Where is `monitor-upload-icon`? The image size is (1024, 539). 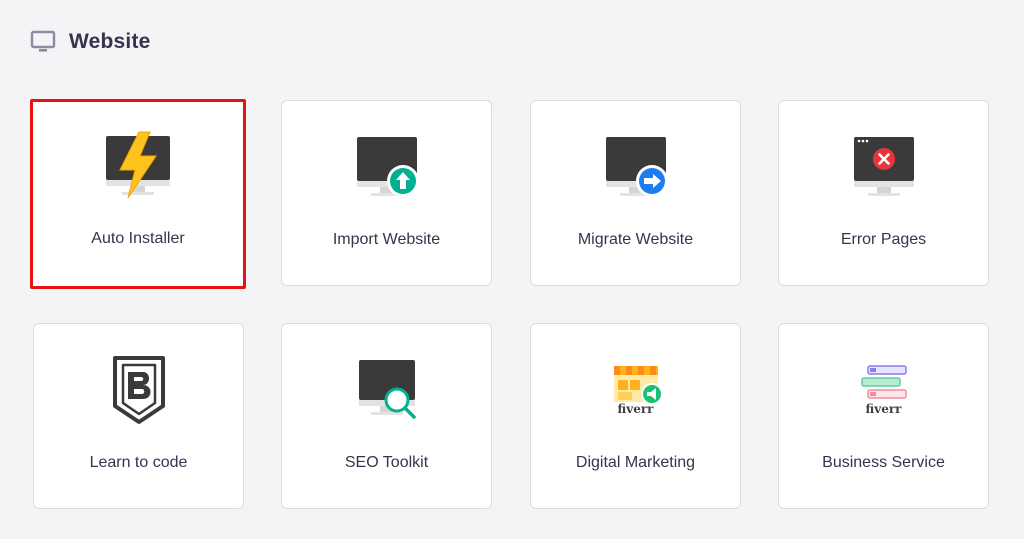
monitor-upload-icon is located at coordinates (387, 167).